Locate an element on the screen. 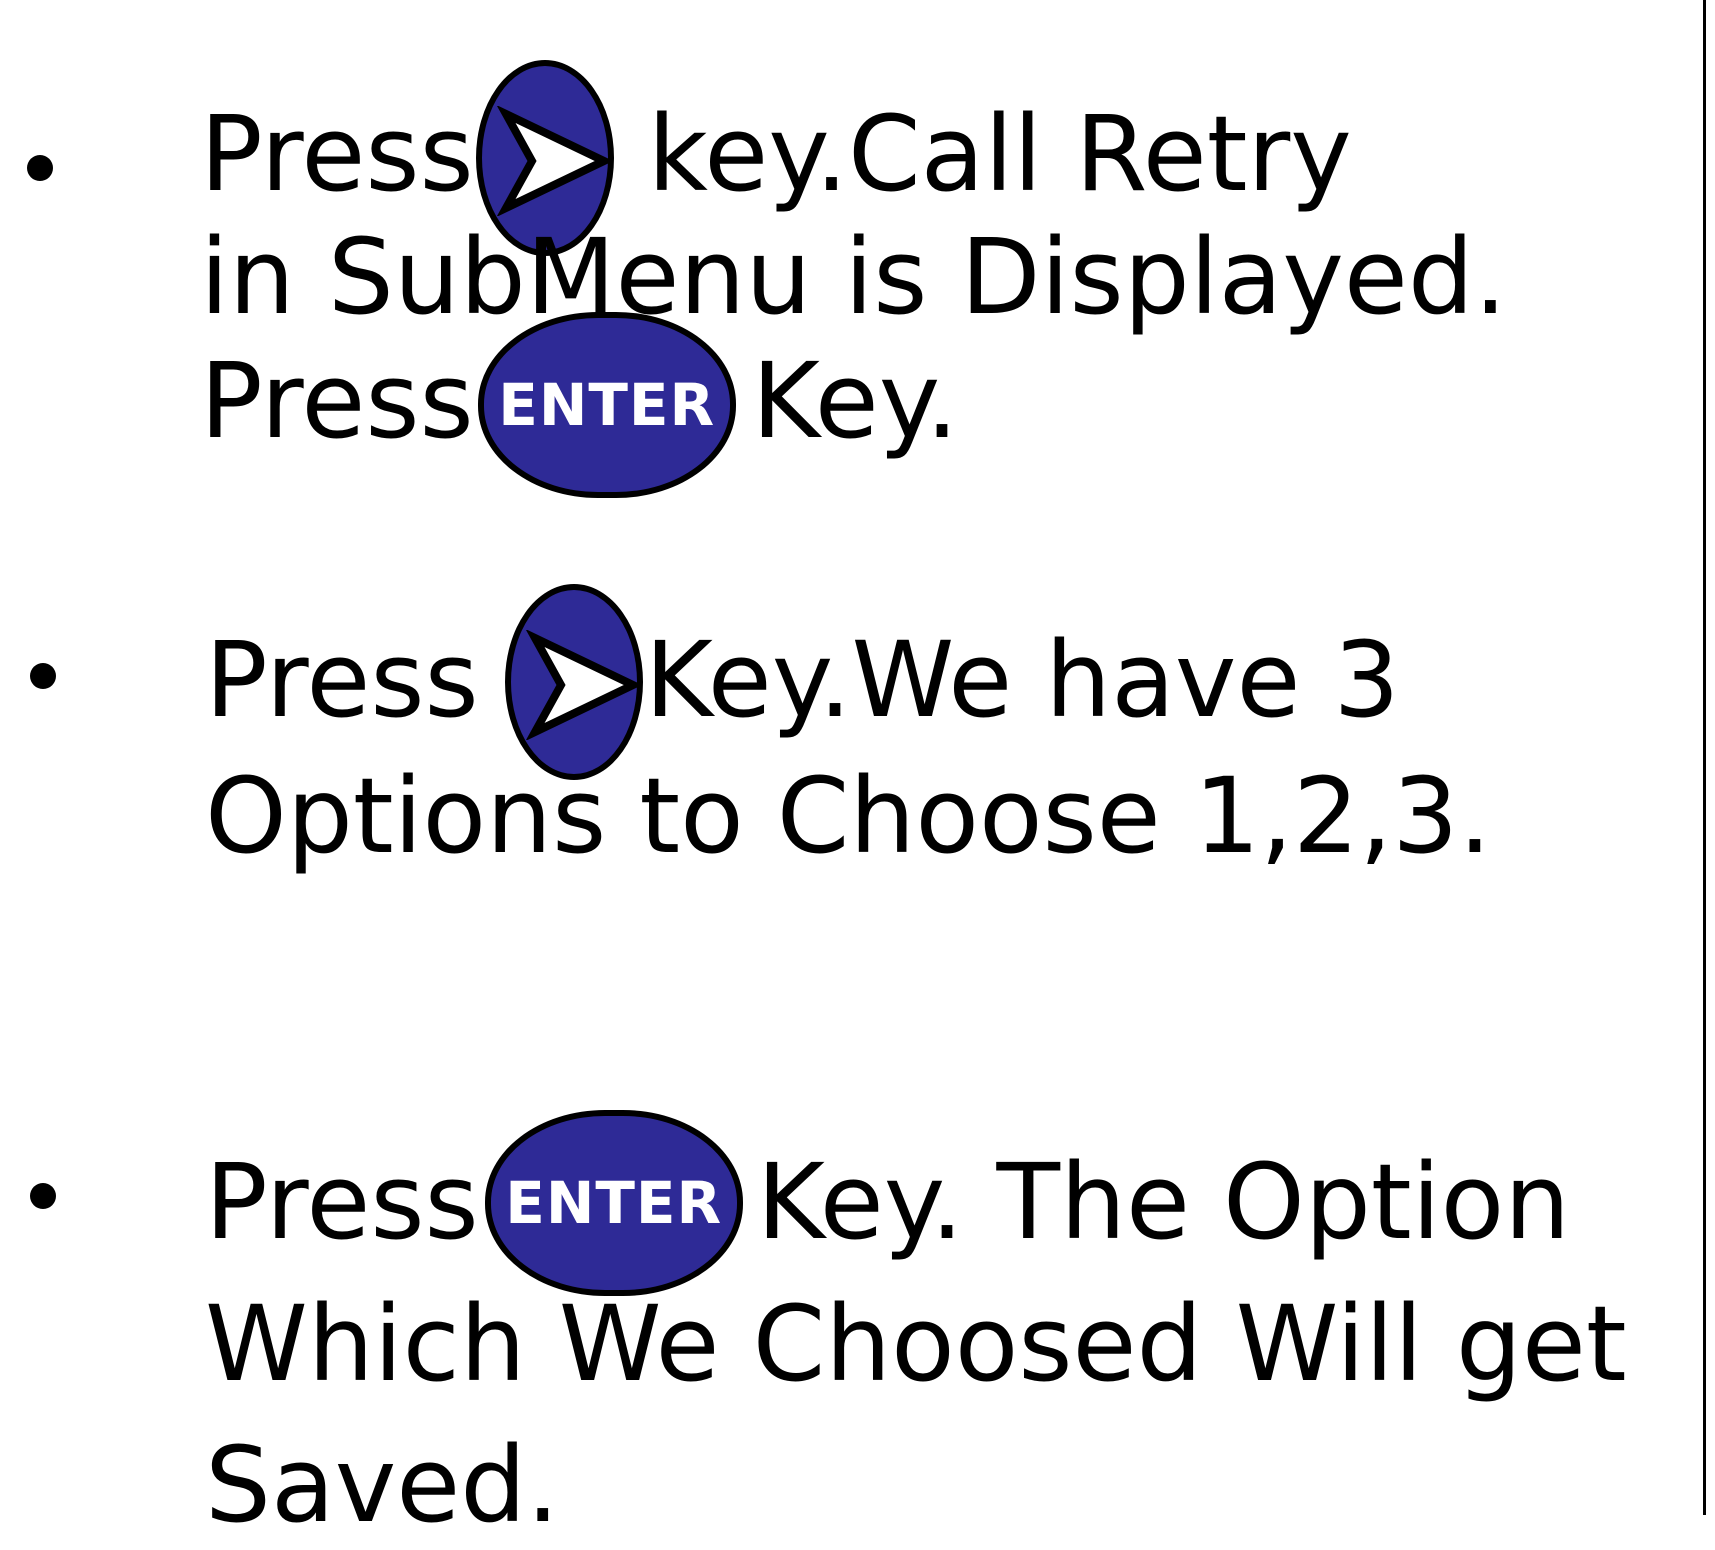 The width and height of the screenshot is (1715, 1550). step-1-line-3-rest: Key. is located at coordinates (855, 401).